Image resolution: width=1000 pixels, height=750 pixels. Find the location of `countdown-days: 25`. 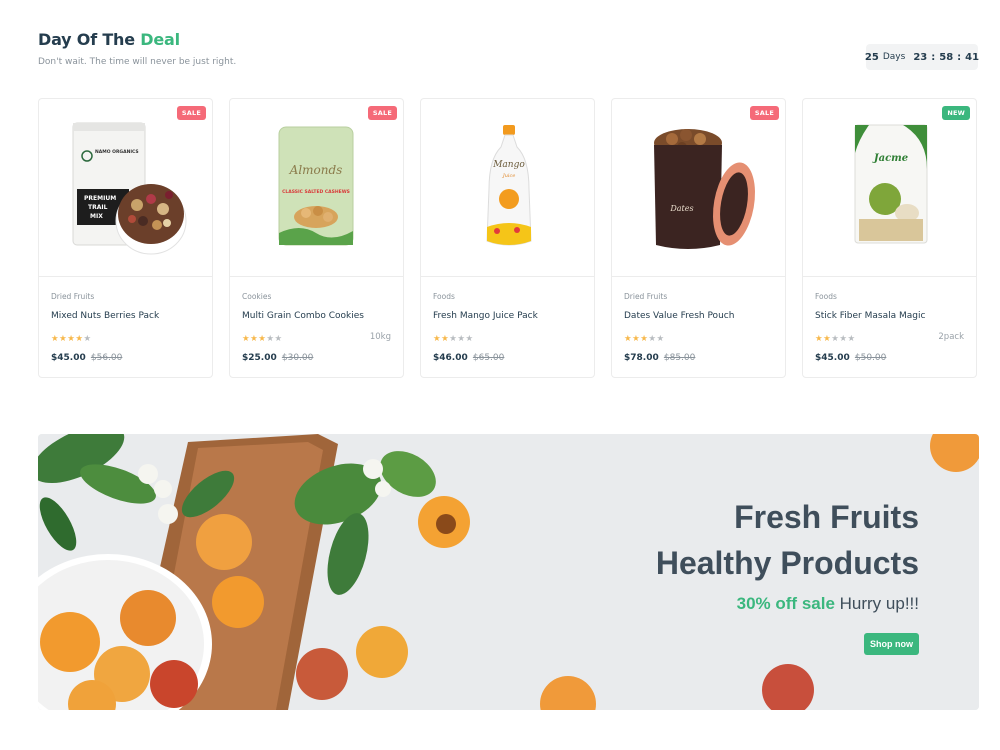

countdown-days: 25 is located at coordinates (871, 57).